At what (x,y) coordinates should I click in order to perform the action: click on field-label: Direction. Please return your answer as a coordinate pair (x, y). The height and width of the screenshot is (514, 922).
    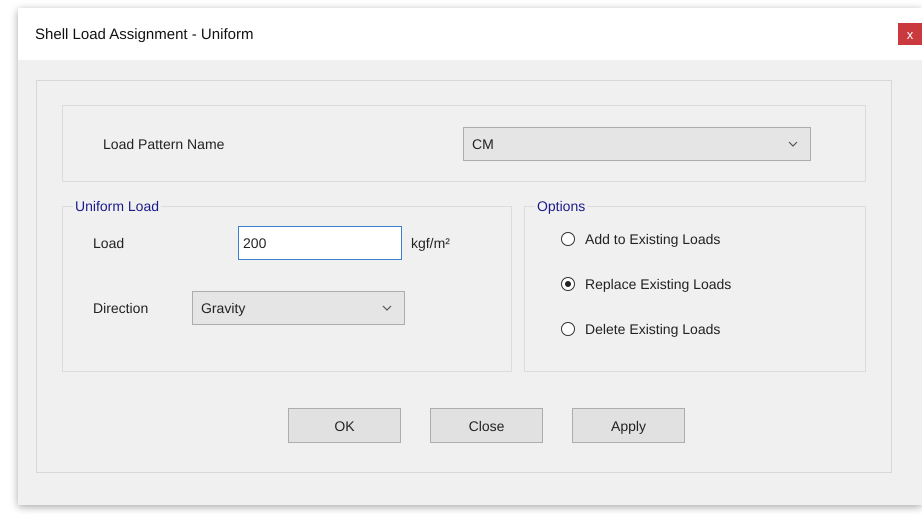
    Looking at the image, I should click on (121, 308).